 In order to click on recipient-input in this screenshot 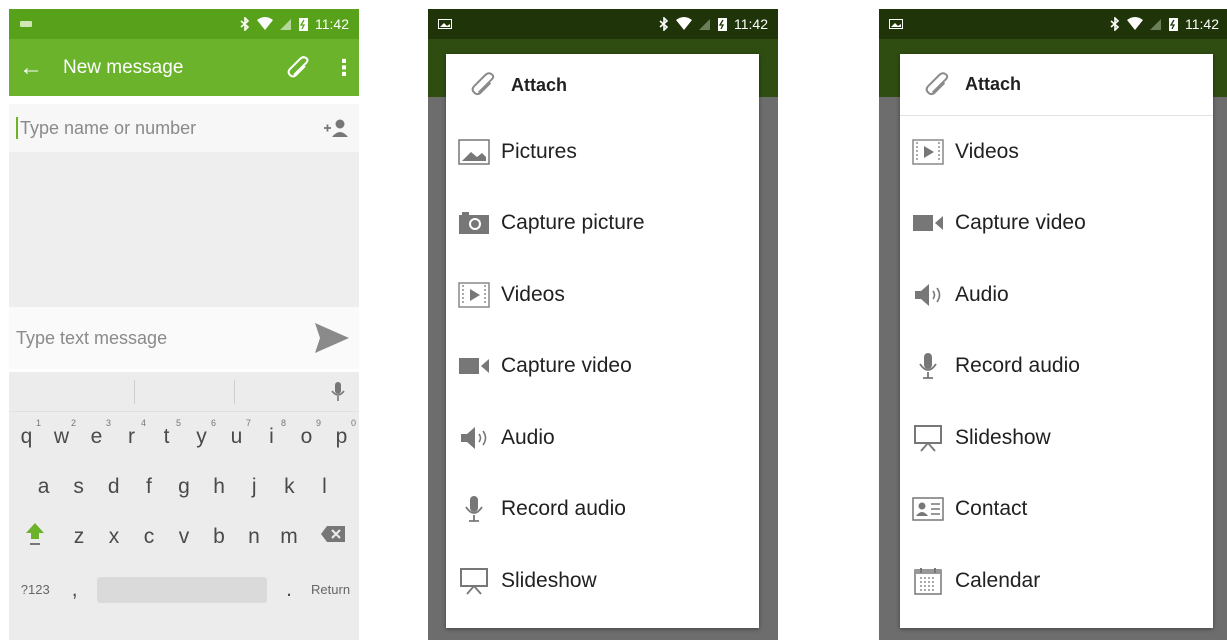, I will do `click(146, 128)`.